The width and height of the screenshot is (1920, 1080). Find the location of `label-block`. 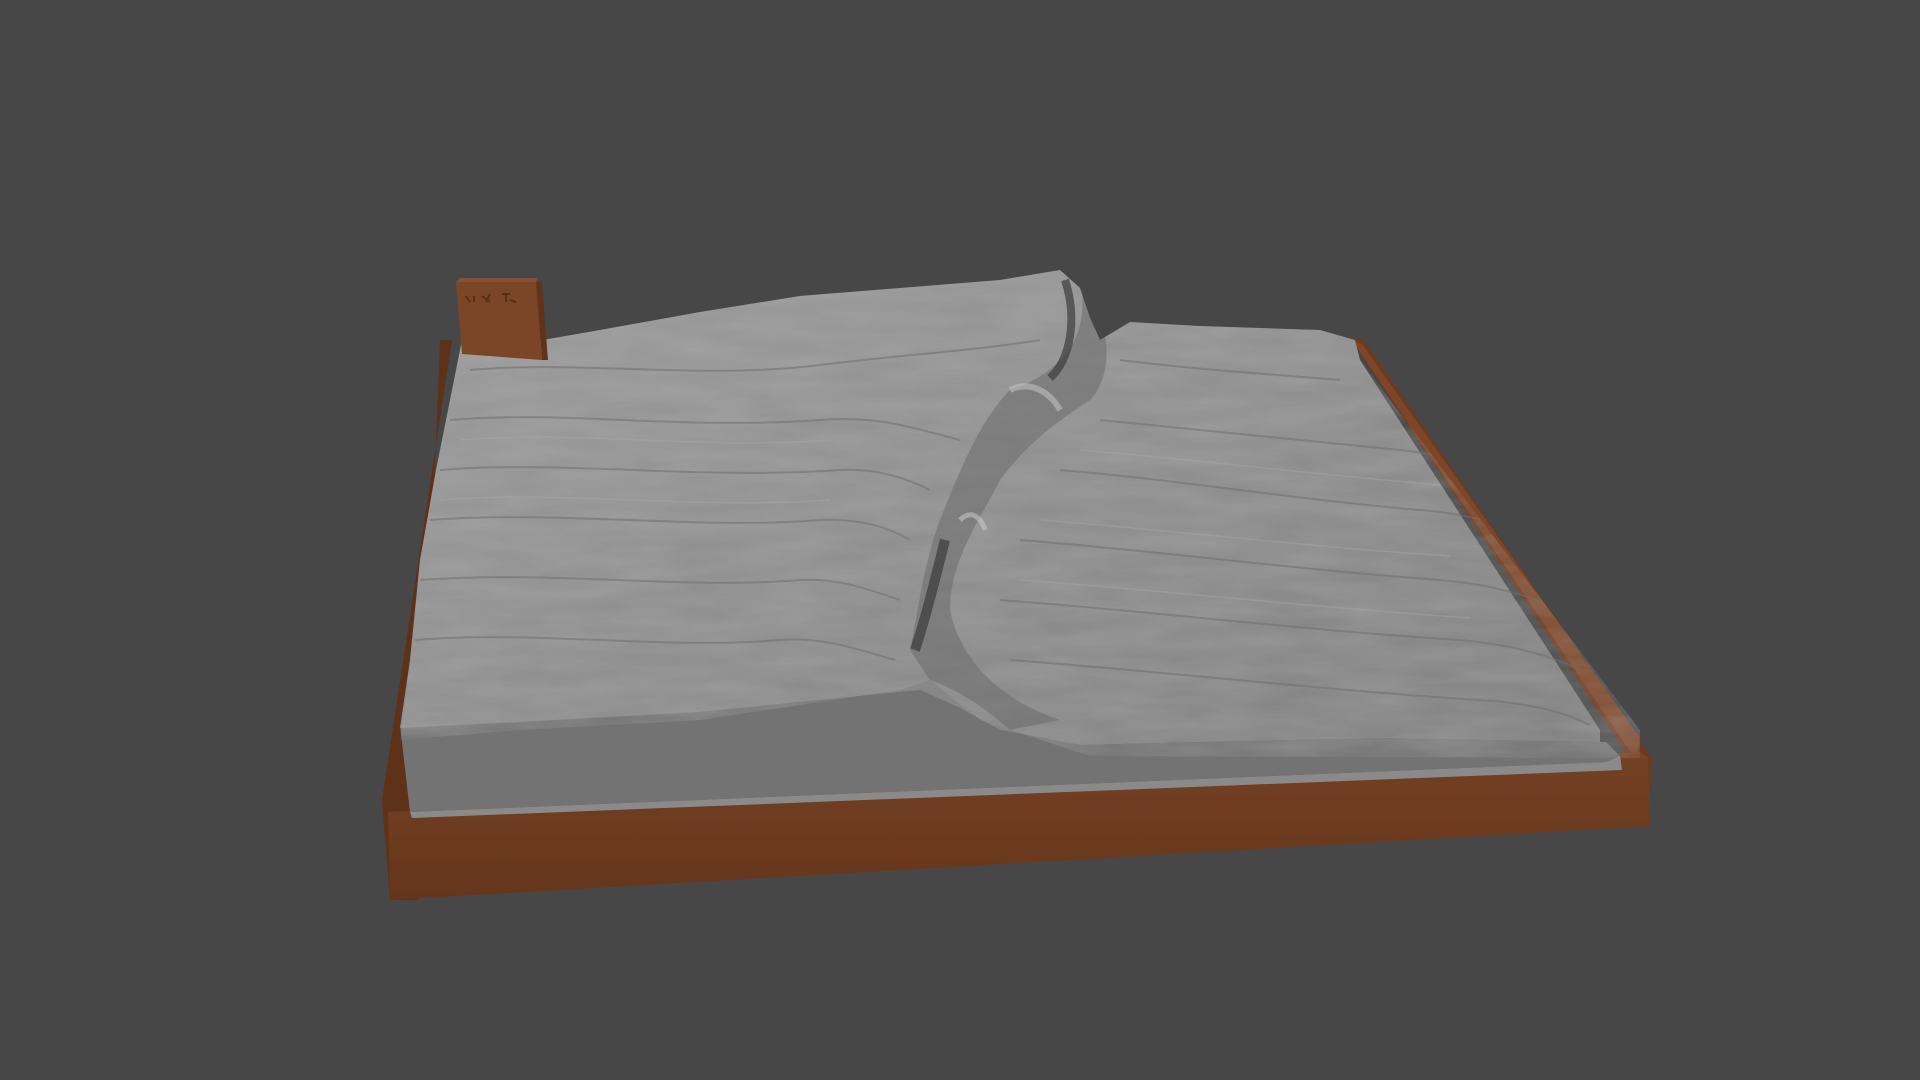

label-block is located at coordinates (502, 319).